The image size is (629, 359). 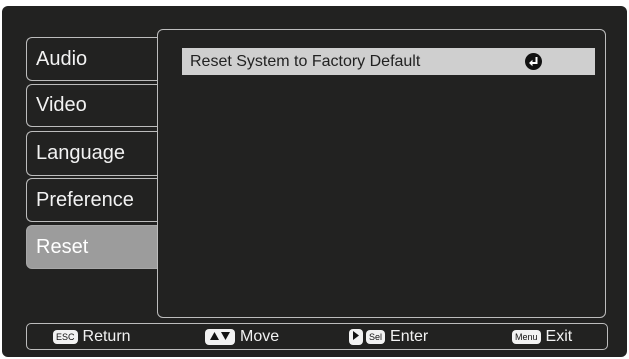 I want to click on tab-language: Language, so click(x=94, y=153).